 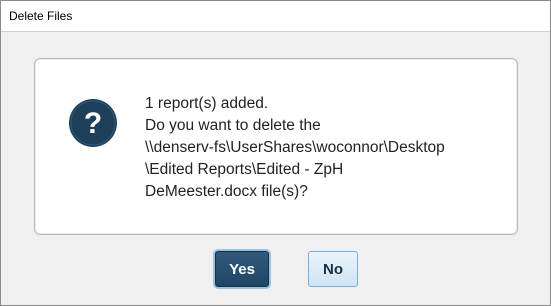 What do you see at coordinates (233, 125) in the screenshot?
I see `message-line: Do you want to delete the` at bounding box center [233, 125].